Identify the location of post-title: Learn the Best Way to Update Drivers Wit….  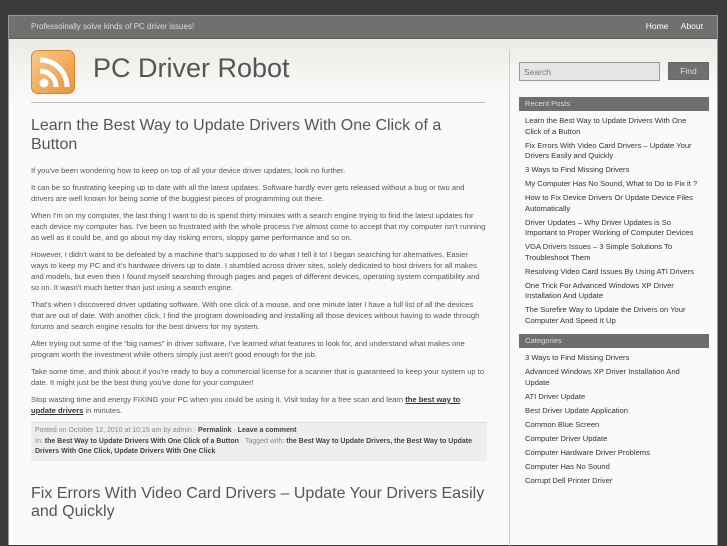
(259, 135).